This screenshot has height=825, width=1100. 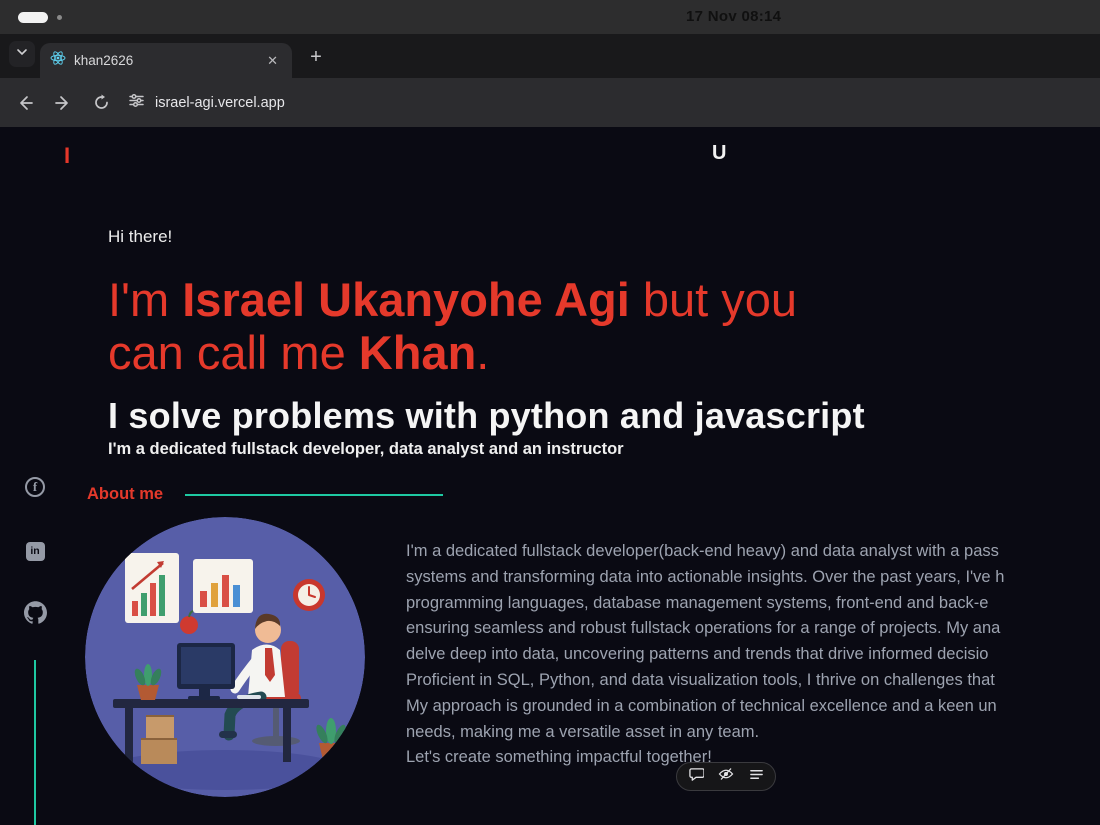 I want to click on system-indicator-pill, so click(x=33, y=17).